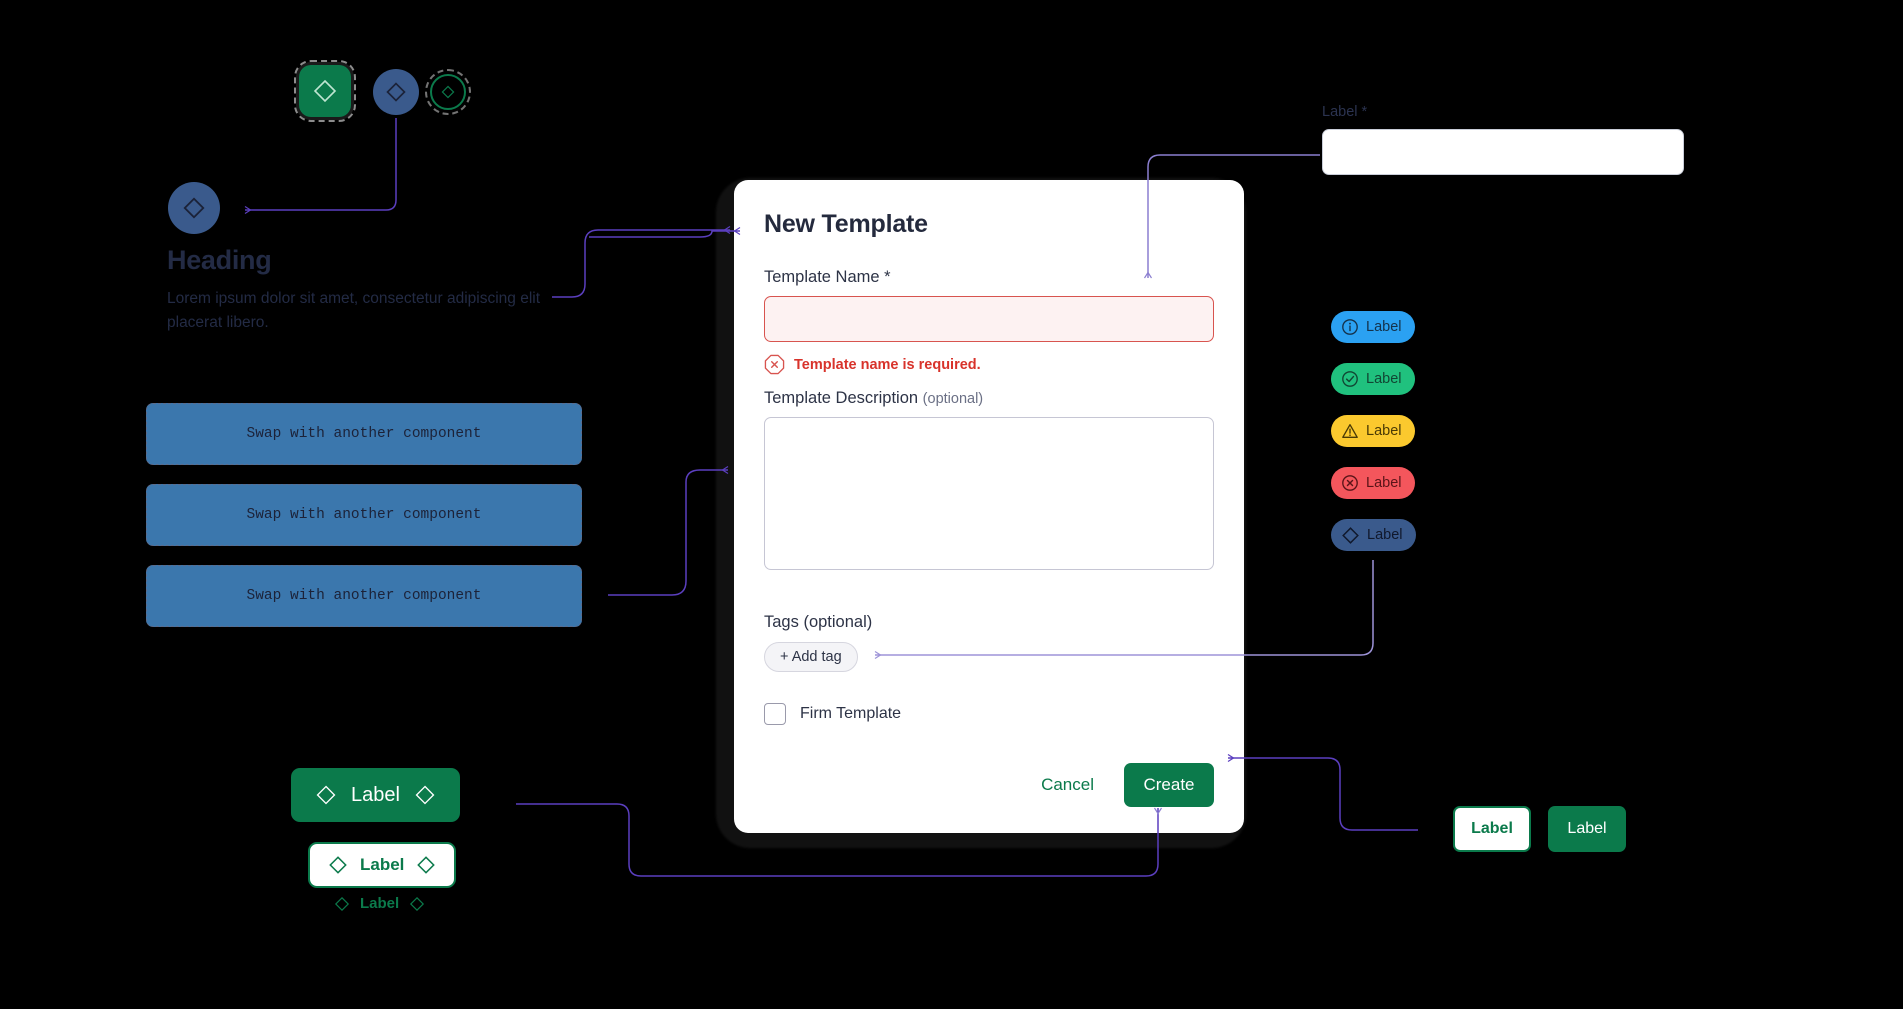 The image size is (1903, 1009). I want to click on swap-block-2: Swap with another component, so click(364, 515).